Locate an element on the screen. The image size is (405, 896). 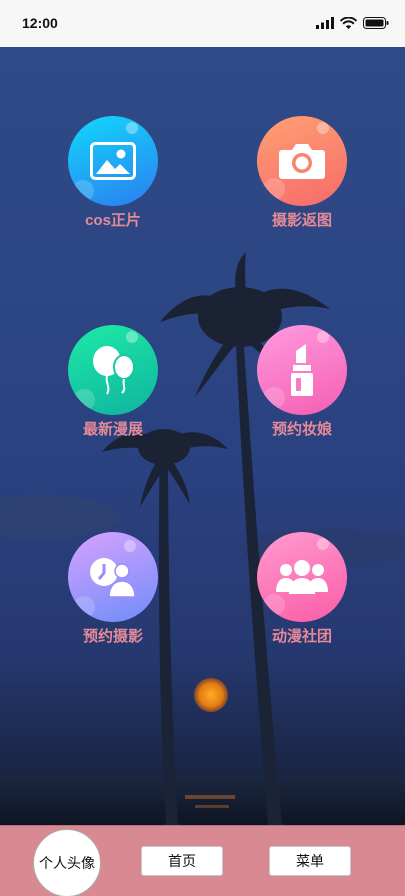
lipstick-icon is located at coordinates (302, 370).